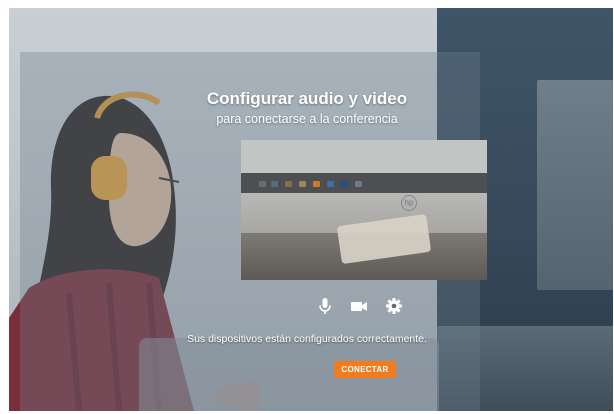 The height and width of the screenshot is (414, 614). Describe the element at coordinates (307, 306) in the screenshot. I see `device-controls` at that location.